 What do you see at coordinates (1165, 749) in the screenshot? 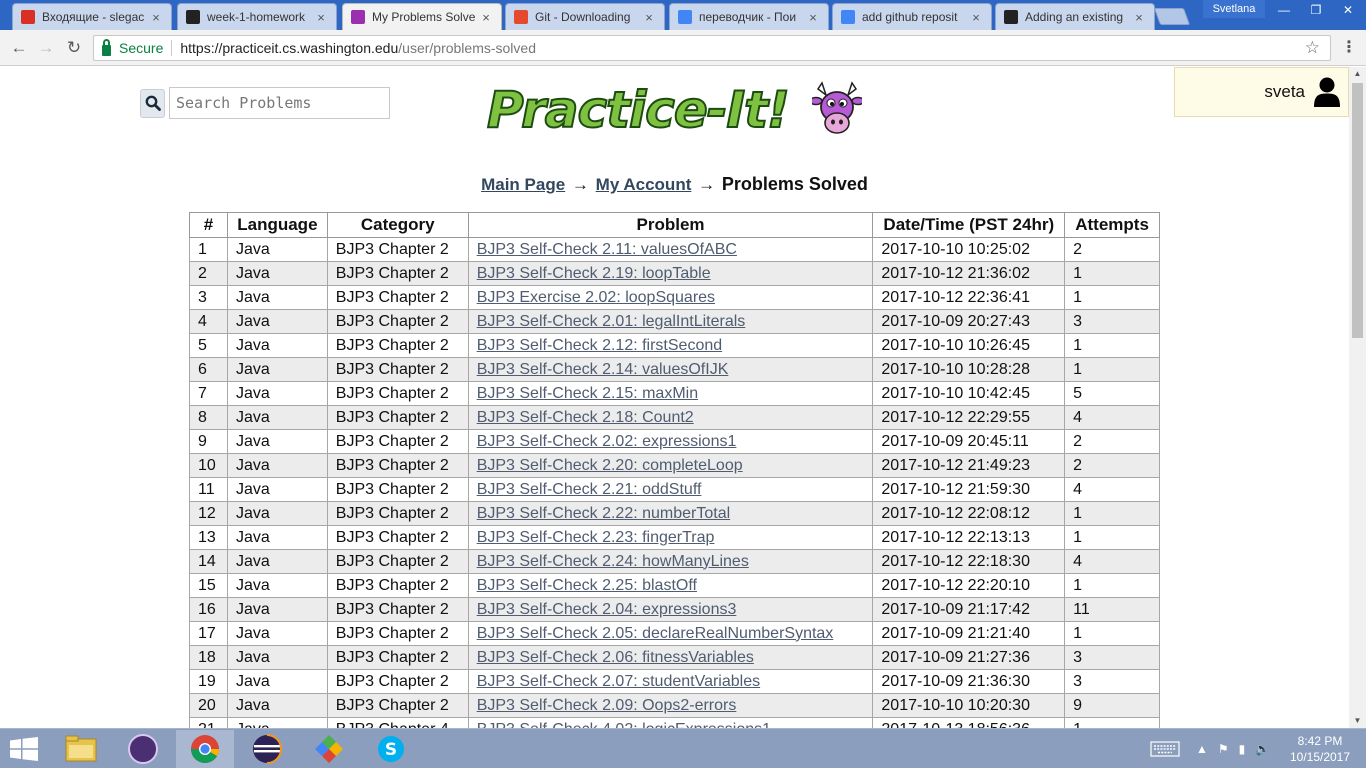
I see `keyboard-icon` at bounding box center [1165, 749].